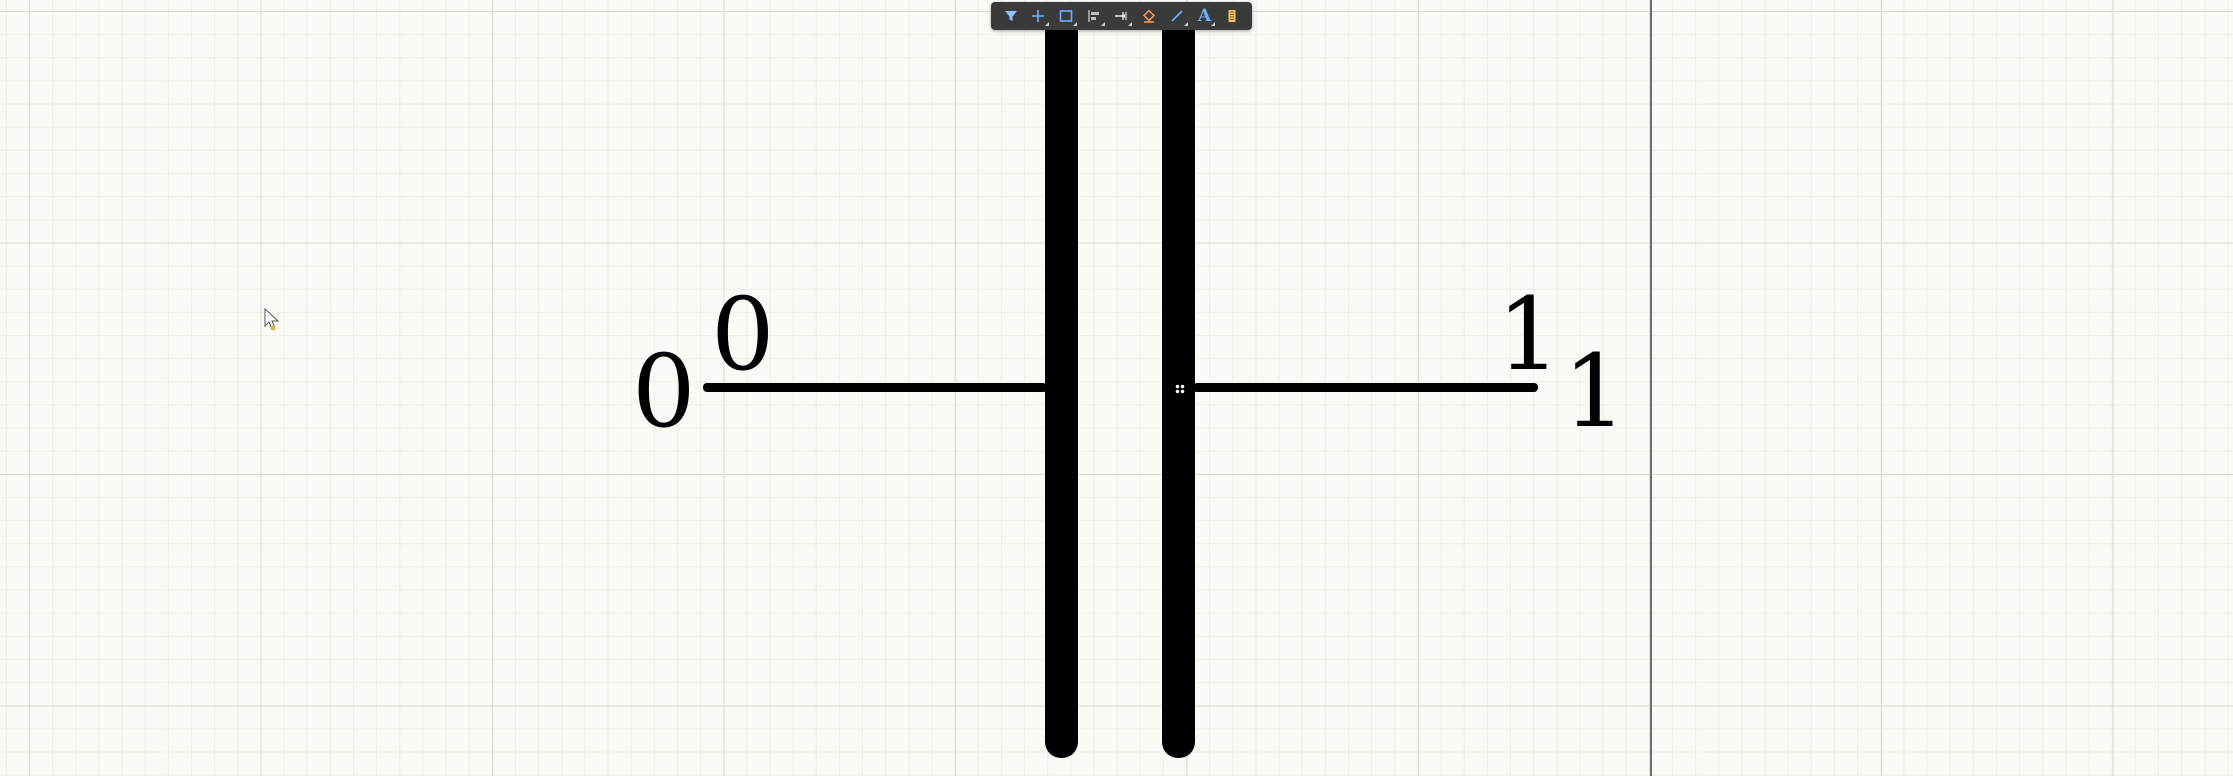  I want to click on place-pin-icon, so click(1121, 16).